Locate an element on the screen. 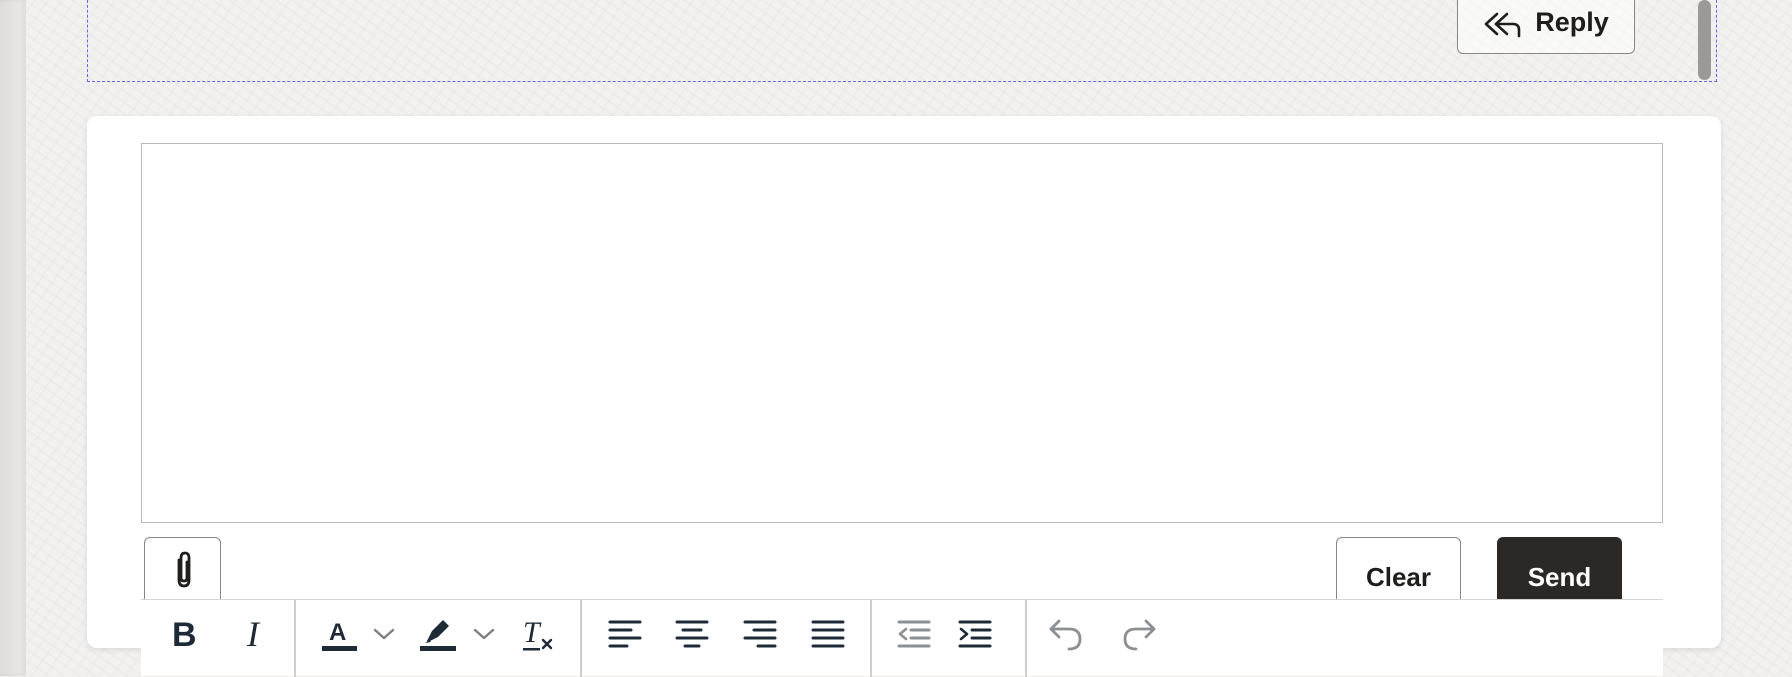  align-center-button is located at coordinates (692, 634).